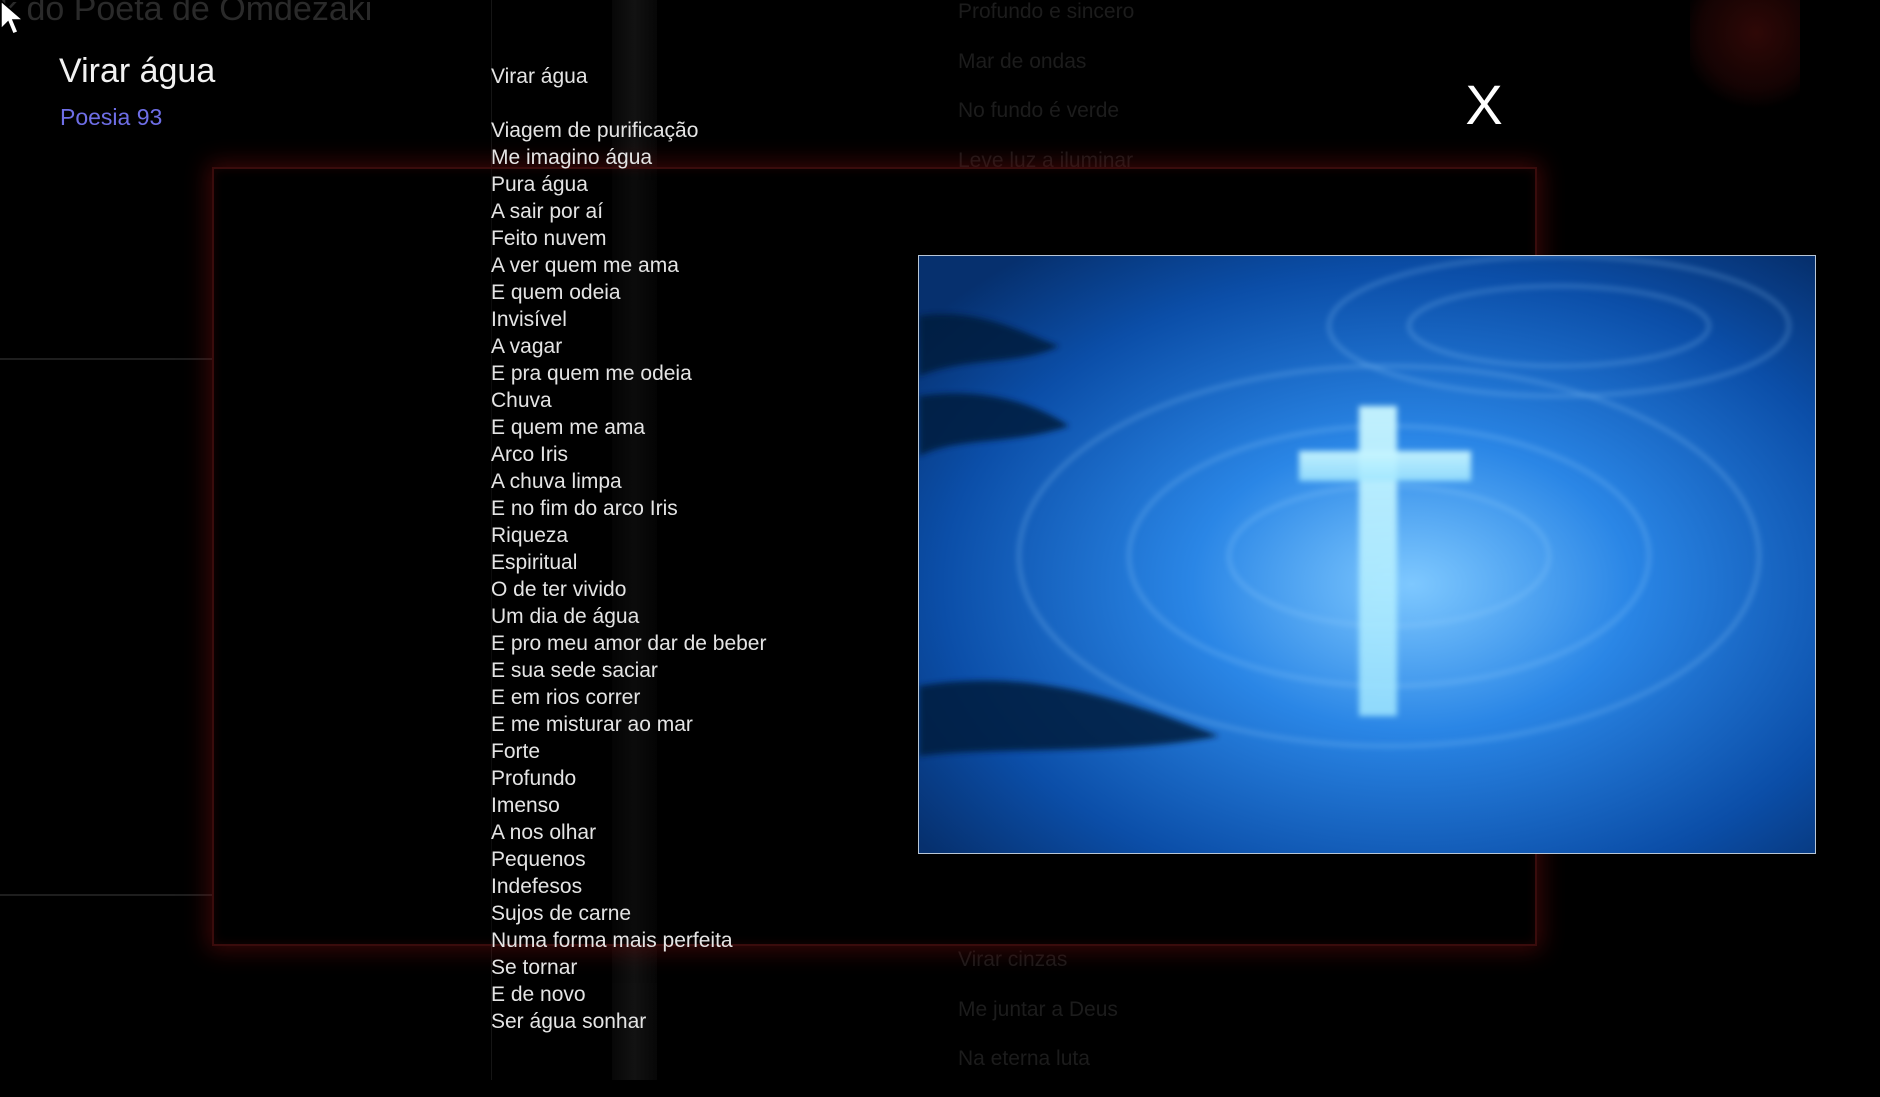  What do you see at coordinates (561, 913) in the screenshot?
I see `poem-line: Sujos de carne` at bounding box center [561, 913].